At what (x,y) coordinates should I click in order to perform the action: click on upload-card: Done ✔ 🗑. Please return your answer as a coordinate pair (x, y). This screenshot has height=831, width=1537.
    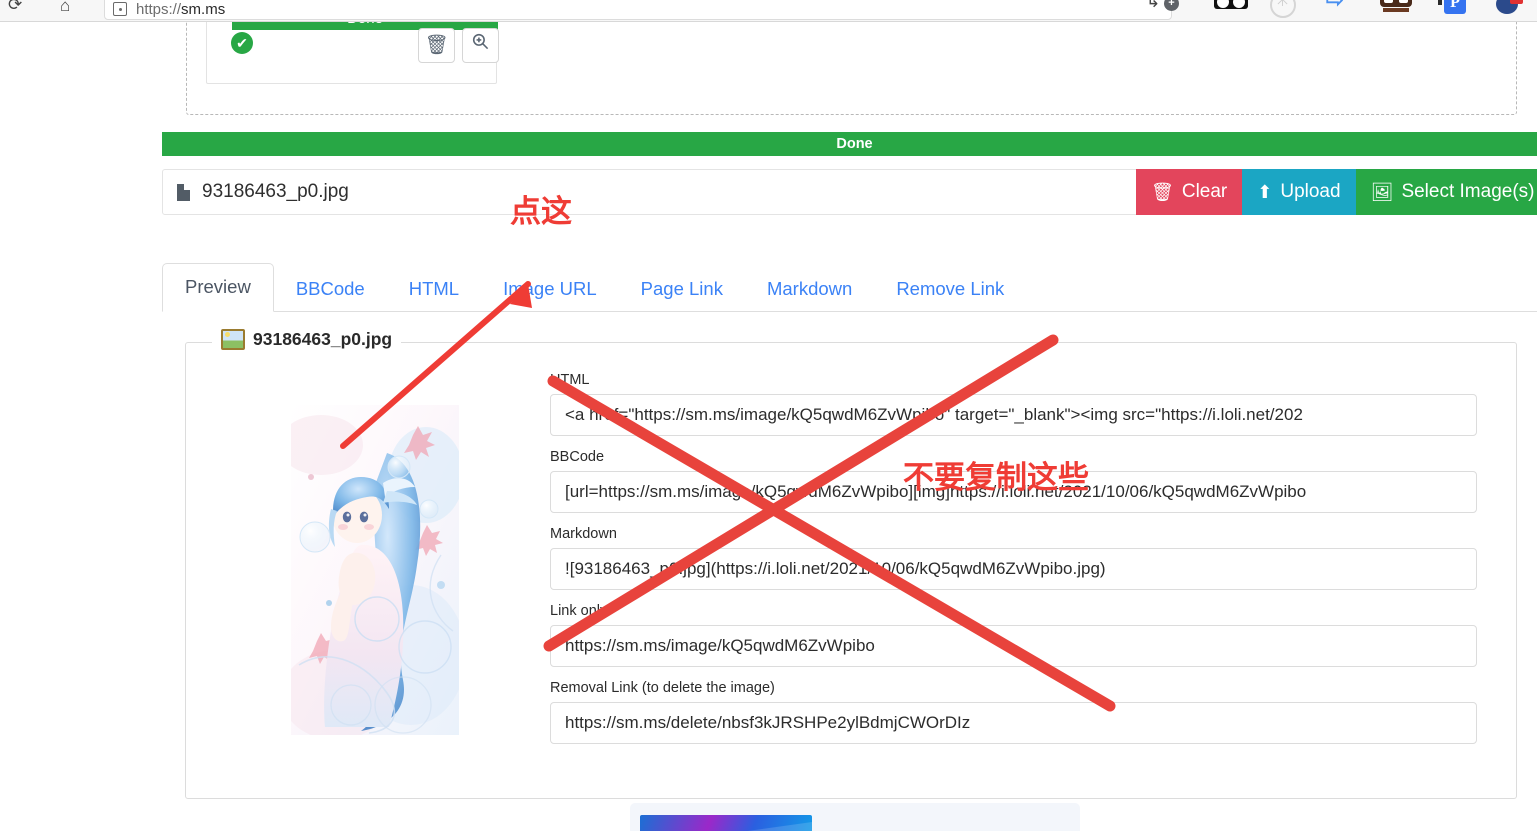
    Looking at the image, I should click on (352, 53).